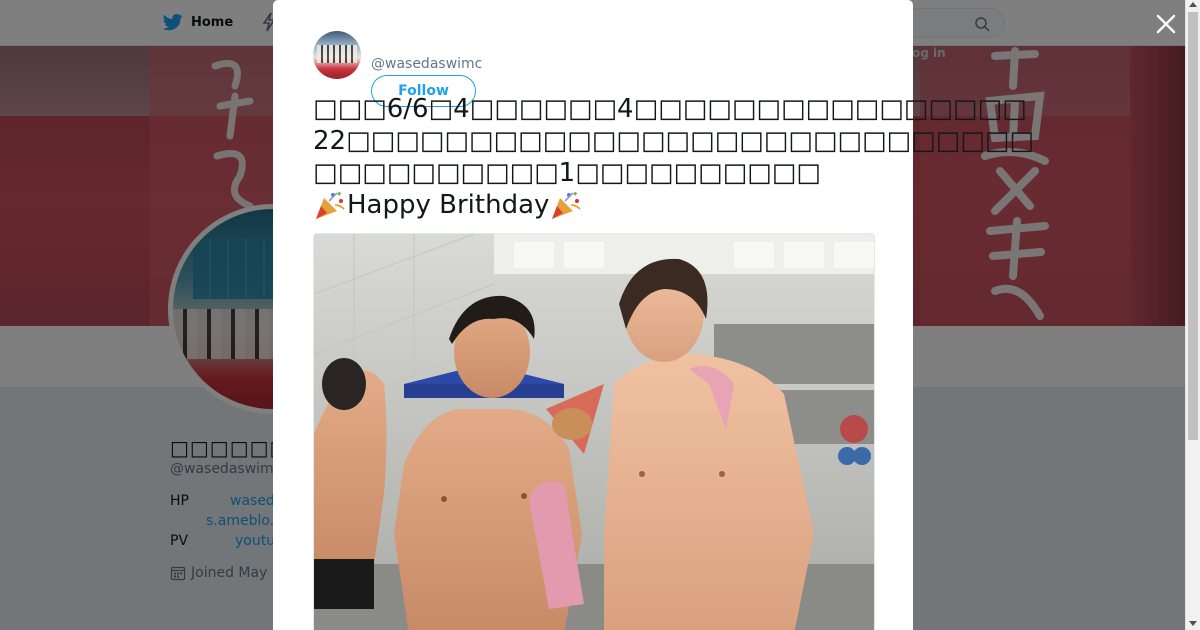 Image resolution: width=1200 pixels, height=630 pixels. What do you see at coordinates (567, 173) in the screenshot?
I see `tweet-line-3: □□□□□□□□□□1□□□□□□□□□□` at bounding box center [567, 173].